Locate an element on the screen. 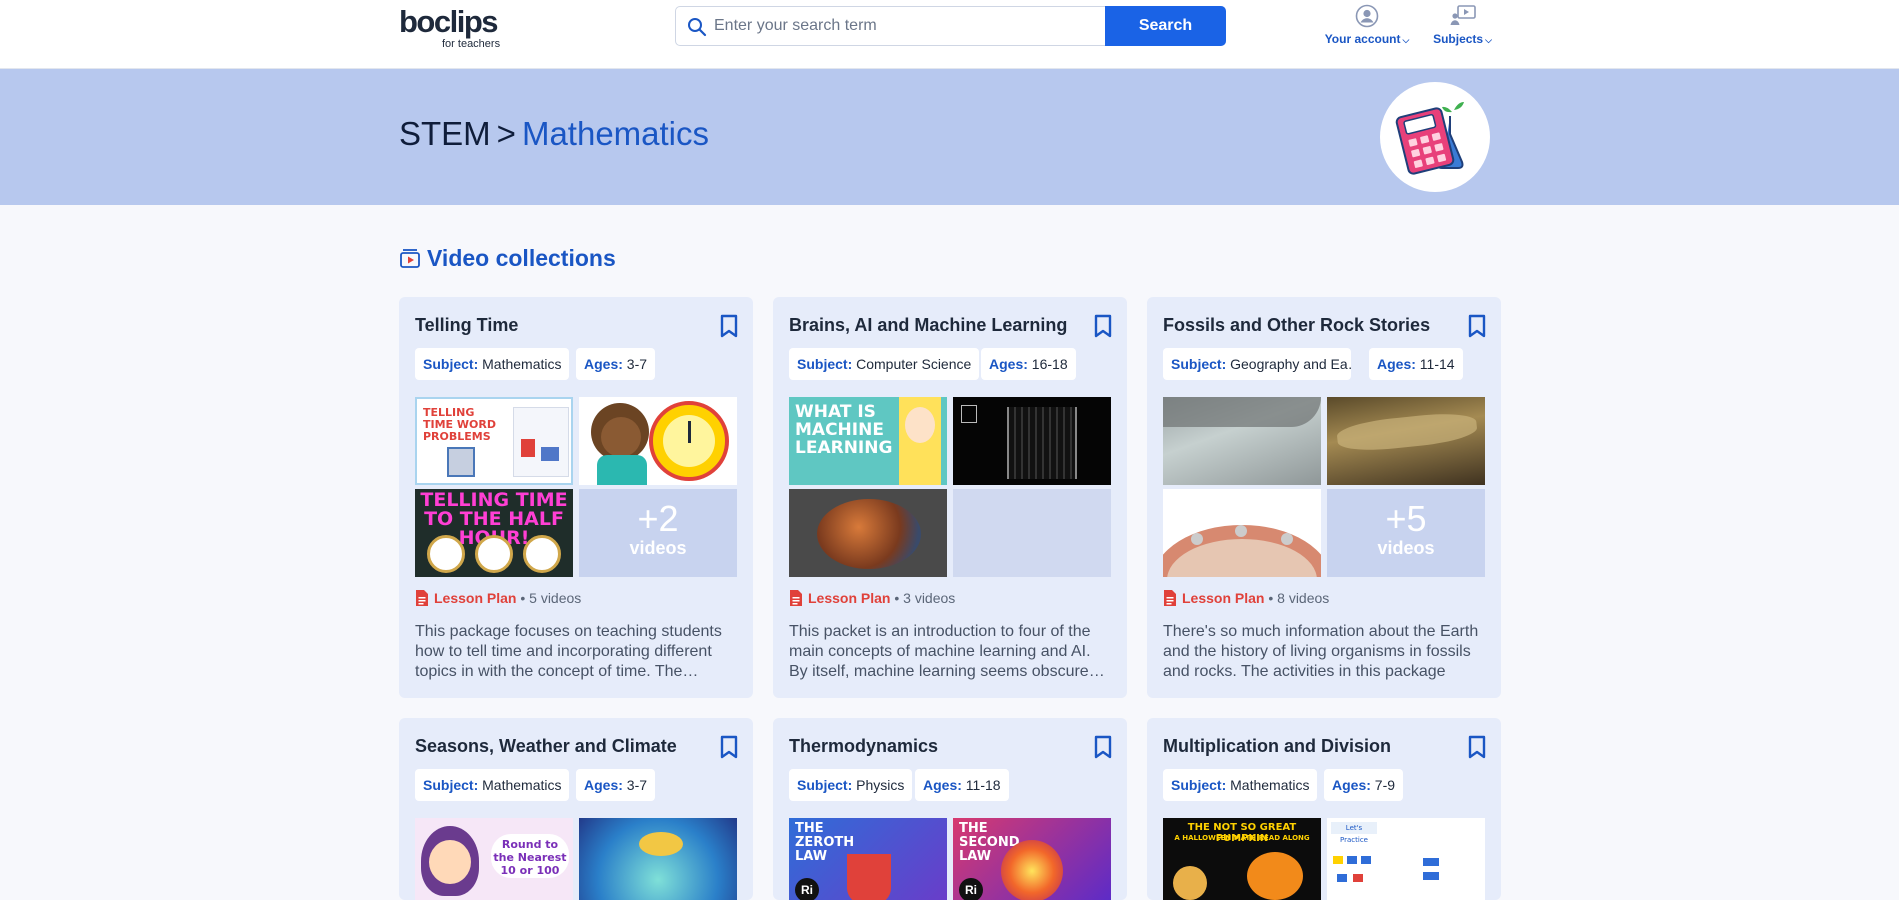 The height and width of the screenshot is (900, 1899). more-videos-tile: +5 videos is located at coordinates (1406, 533).